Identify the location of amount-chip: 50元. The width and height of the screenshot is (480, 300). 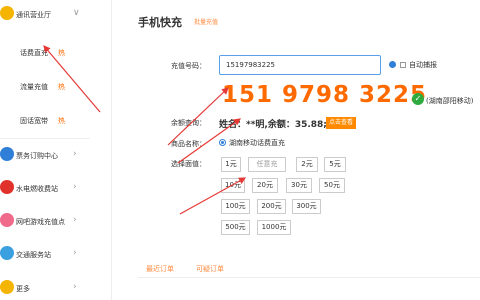
(332, 185).